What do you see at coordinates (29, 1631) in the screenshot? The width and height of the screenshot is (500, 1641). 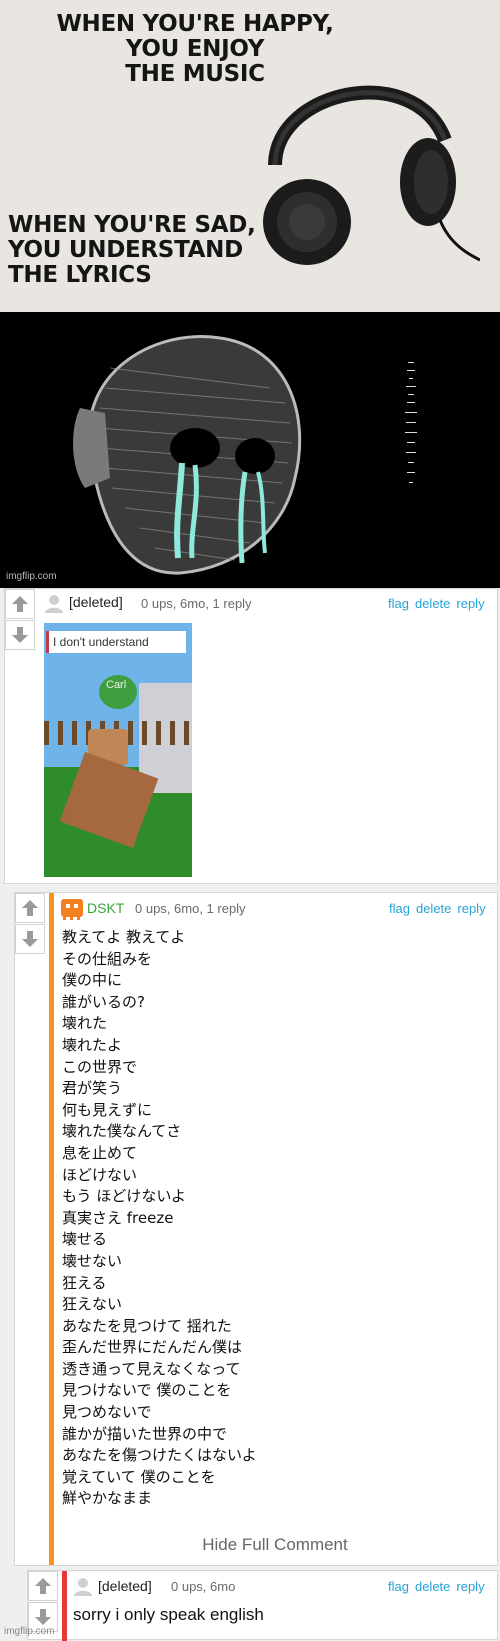 I see `footer-watermark: imgflip.com` at bounding box center [29, 1631].